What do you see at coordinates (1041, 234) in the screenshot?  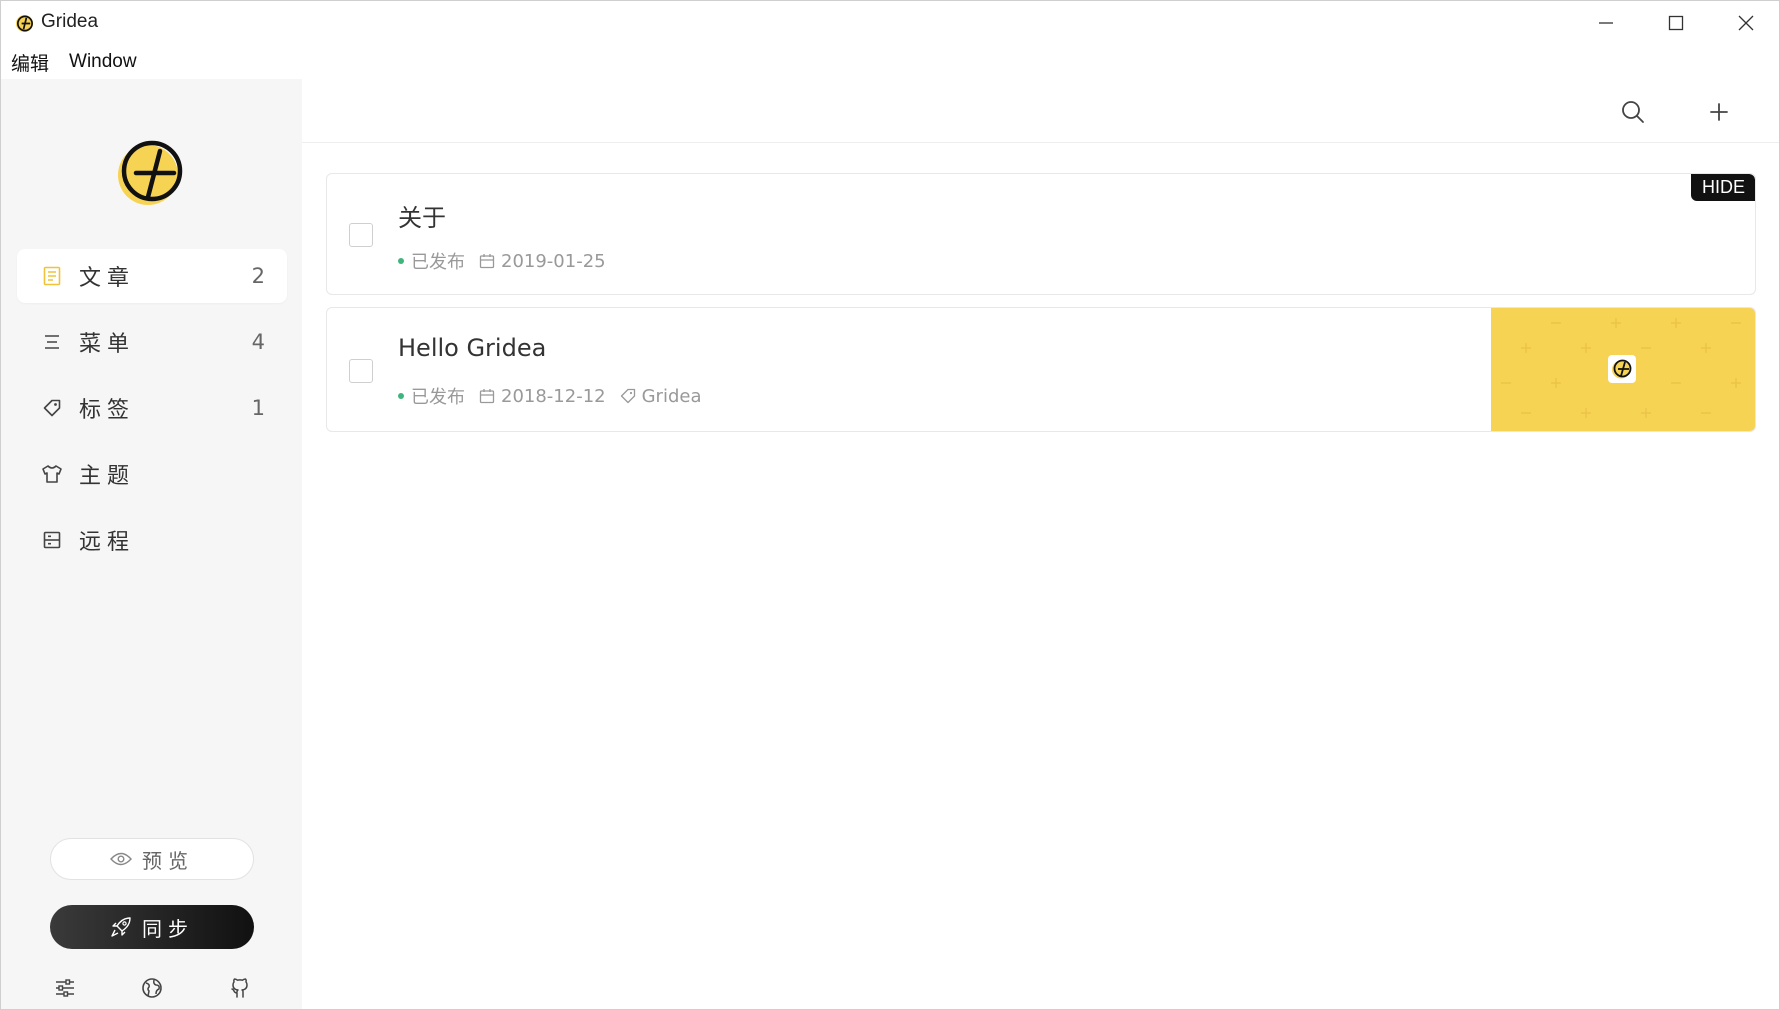 I see `post-list-item: 关于 已发布 2019-01-25 HIDE` at bounding box center [1041, 234].